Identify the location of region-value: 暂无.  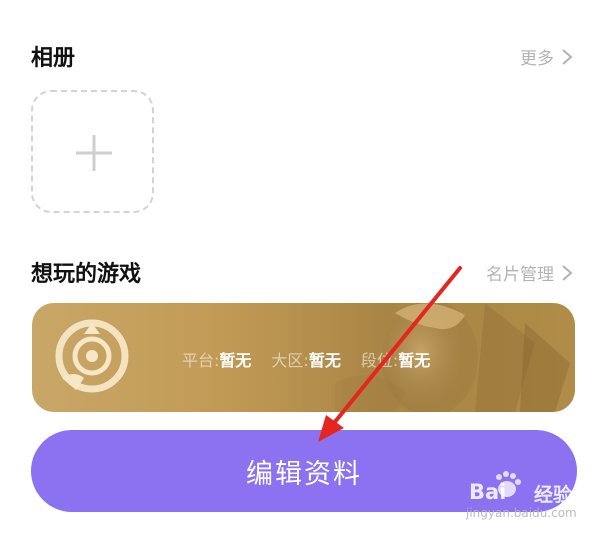
(324, 360).